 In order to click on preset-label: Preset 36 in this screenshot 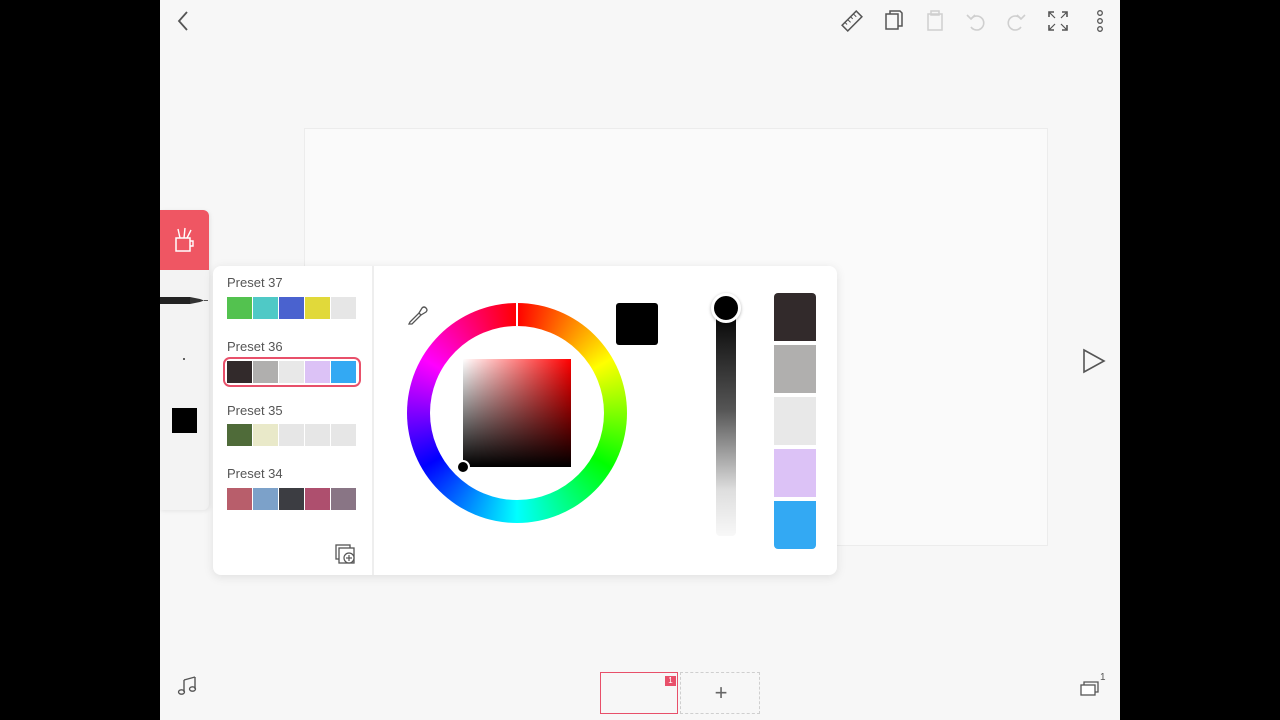, I will do `click(255, 346)`.